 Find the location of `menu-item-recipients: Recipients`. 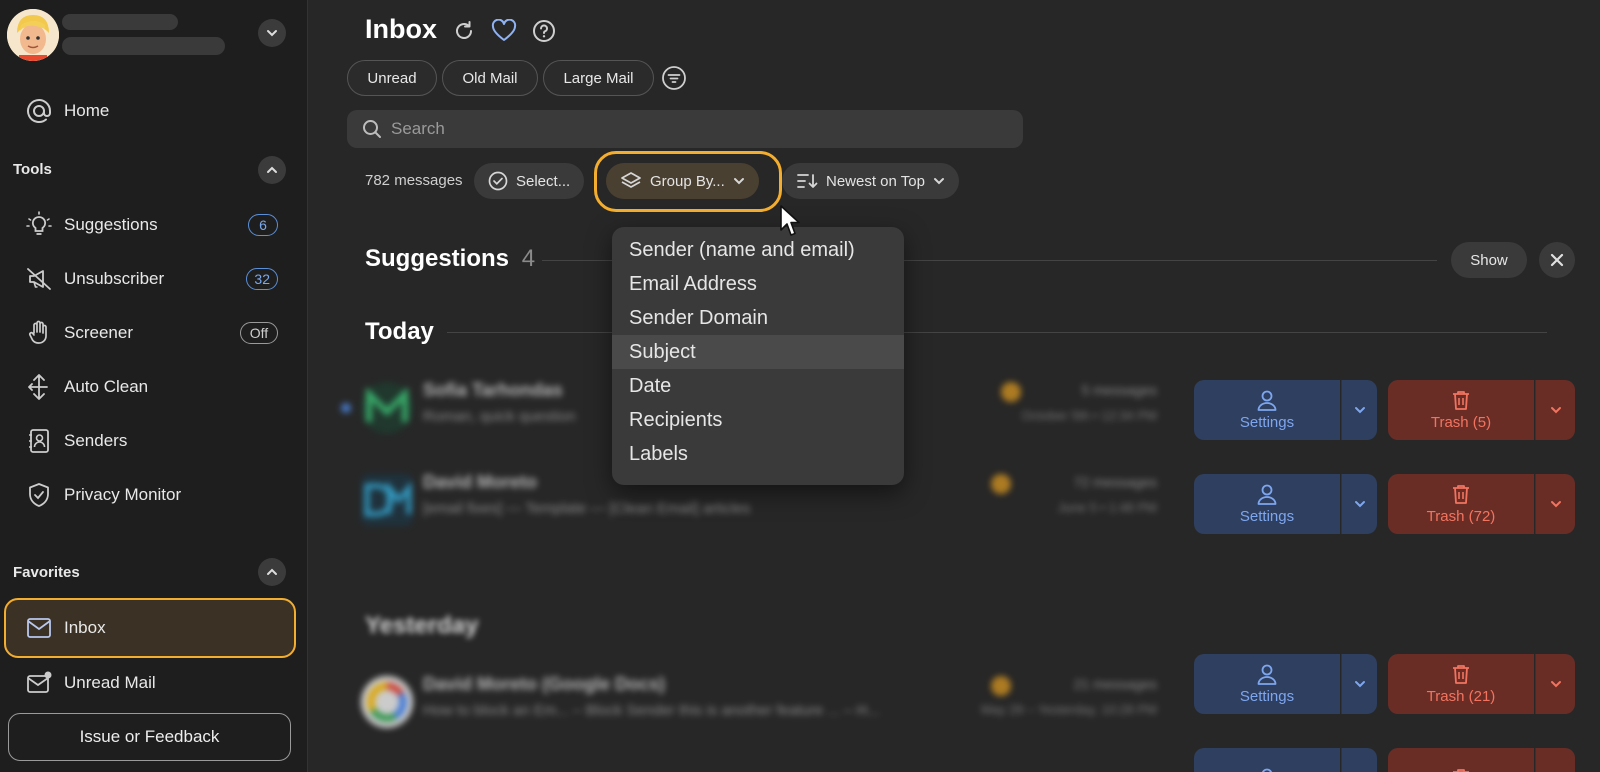

menu-item-recipients: Recipients is located at coordinates (758, 420).